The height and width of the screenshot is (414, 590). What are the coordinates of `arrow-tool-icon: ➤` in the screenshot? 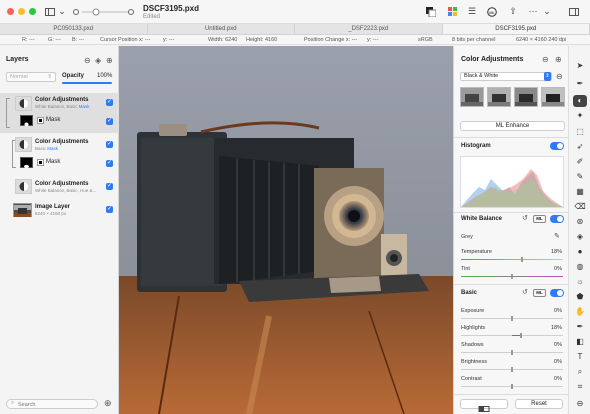 It's located at (580, 66).